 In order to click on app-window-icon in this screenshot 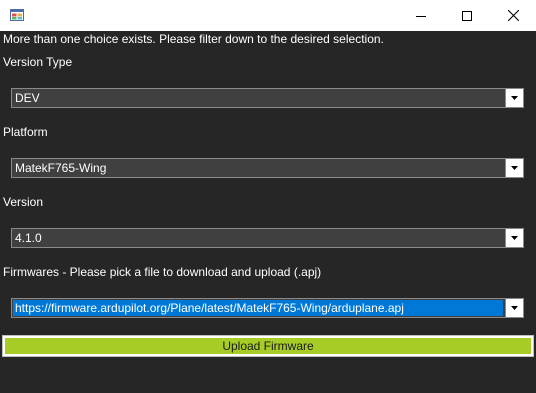, I will do `click(17, 15)`.